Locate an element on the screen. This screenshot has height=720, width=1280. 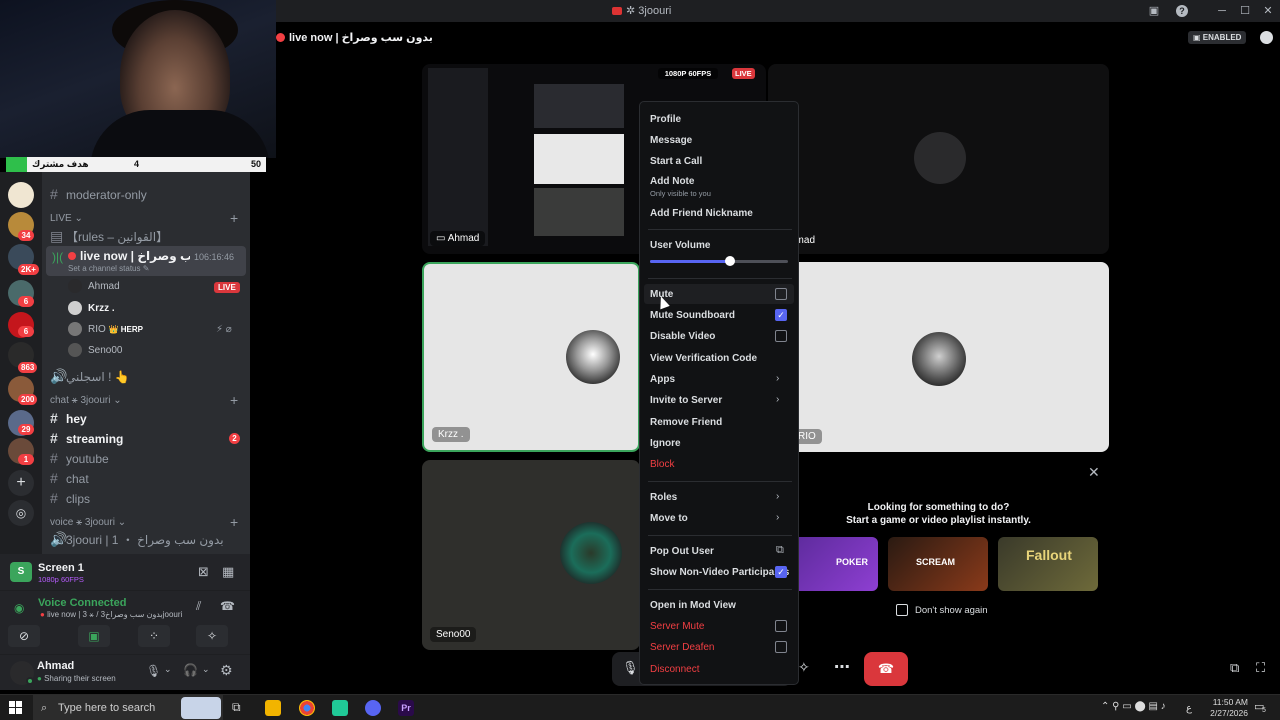
menu-start-call: Start a Call is located at coordinates (676, 161).